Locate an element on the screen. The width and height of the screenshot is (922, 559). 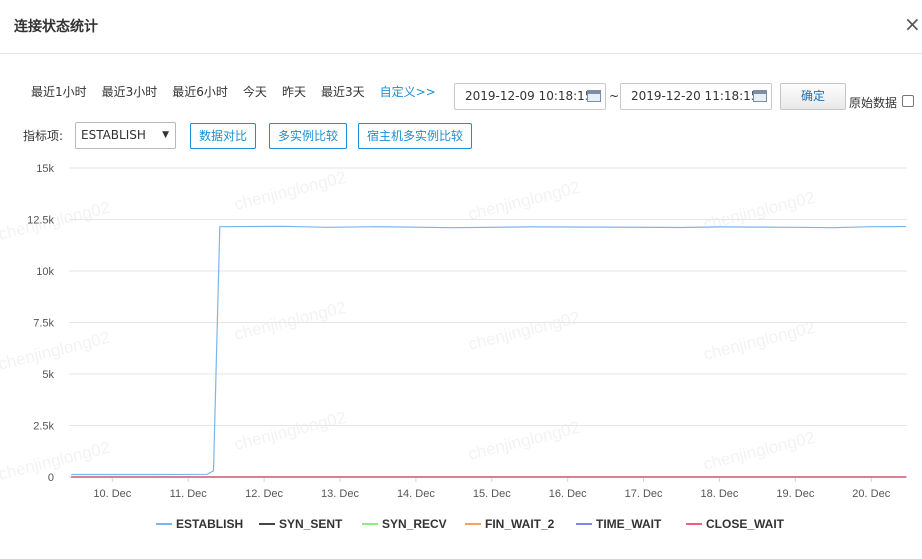
x-tick-label: 18. Dec is located at coordinates (720, 494).